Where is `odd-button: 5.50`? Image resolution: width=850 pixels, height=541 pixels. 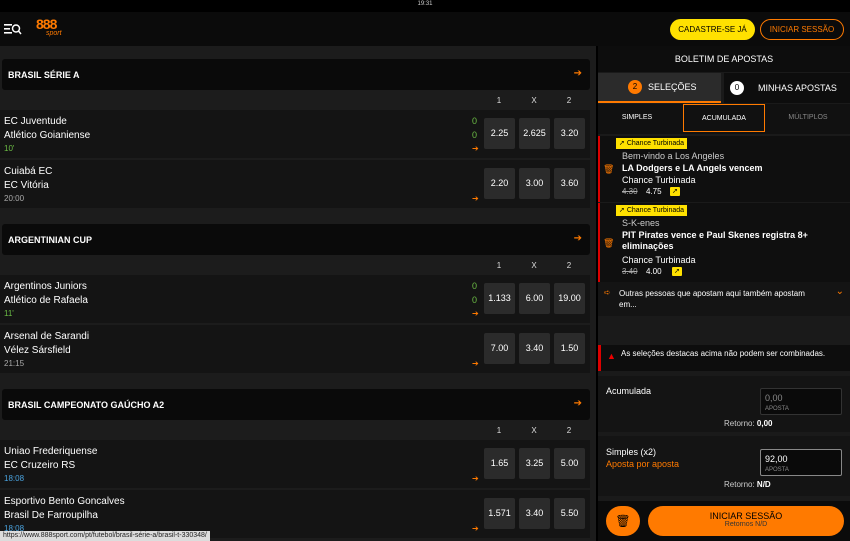
odd-button: 5.50 is located at coordinates (569, 513).